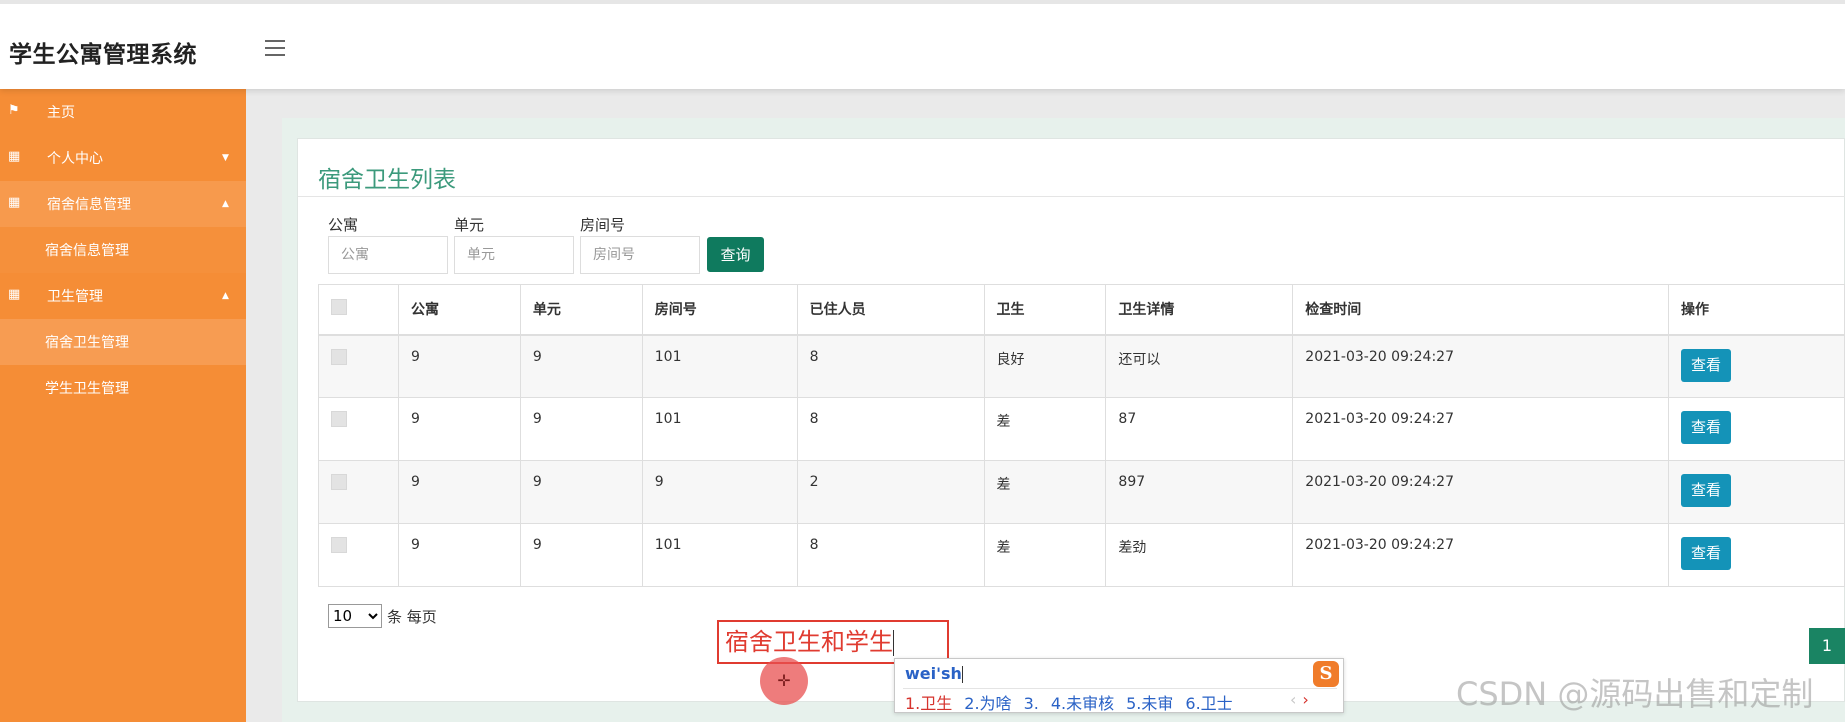  I want to click on cell-residents: 2, so click(890, 492).